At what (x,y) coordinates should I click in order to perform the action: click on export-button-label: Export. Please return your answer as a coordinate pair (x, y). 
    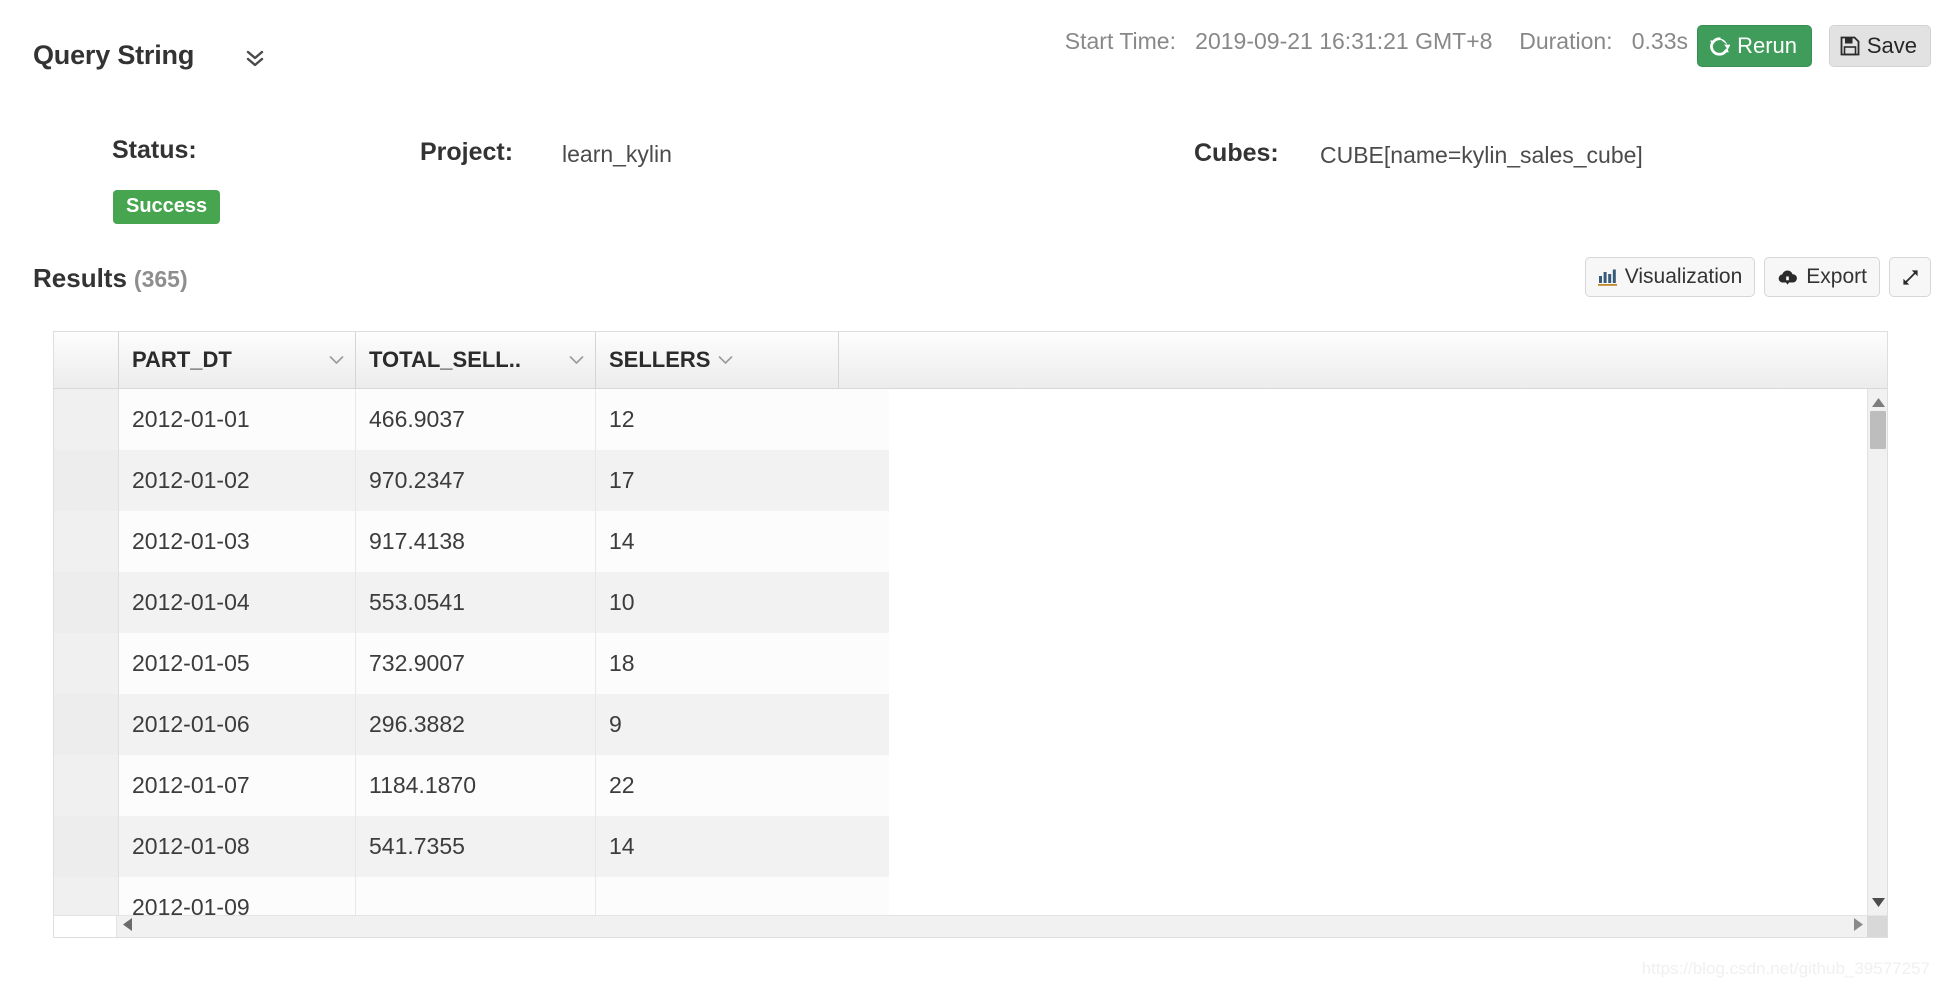
    Looking at the image, I should click on (1836, 276).